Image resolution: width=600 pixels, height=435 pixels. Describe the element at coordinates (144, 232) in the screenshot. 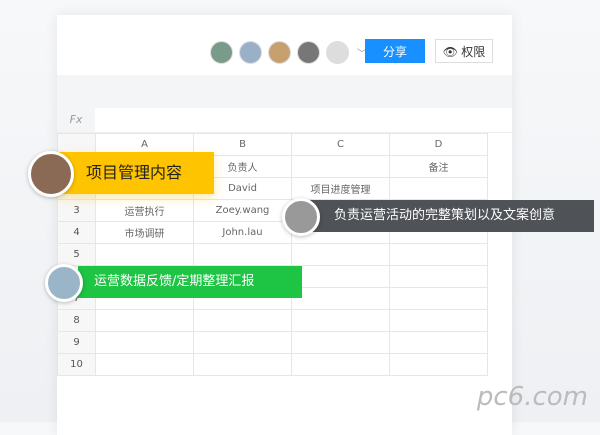

I see `cell: 市场调研` at that location.